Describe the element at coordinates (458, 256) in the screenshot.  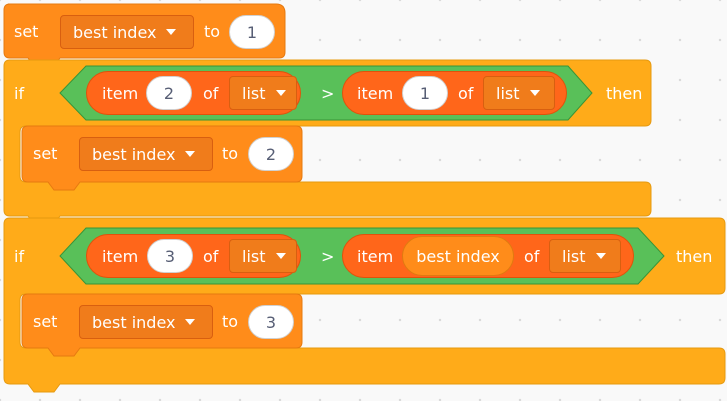
I see `best-index-reporter: best index` at that location.